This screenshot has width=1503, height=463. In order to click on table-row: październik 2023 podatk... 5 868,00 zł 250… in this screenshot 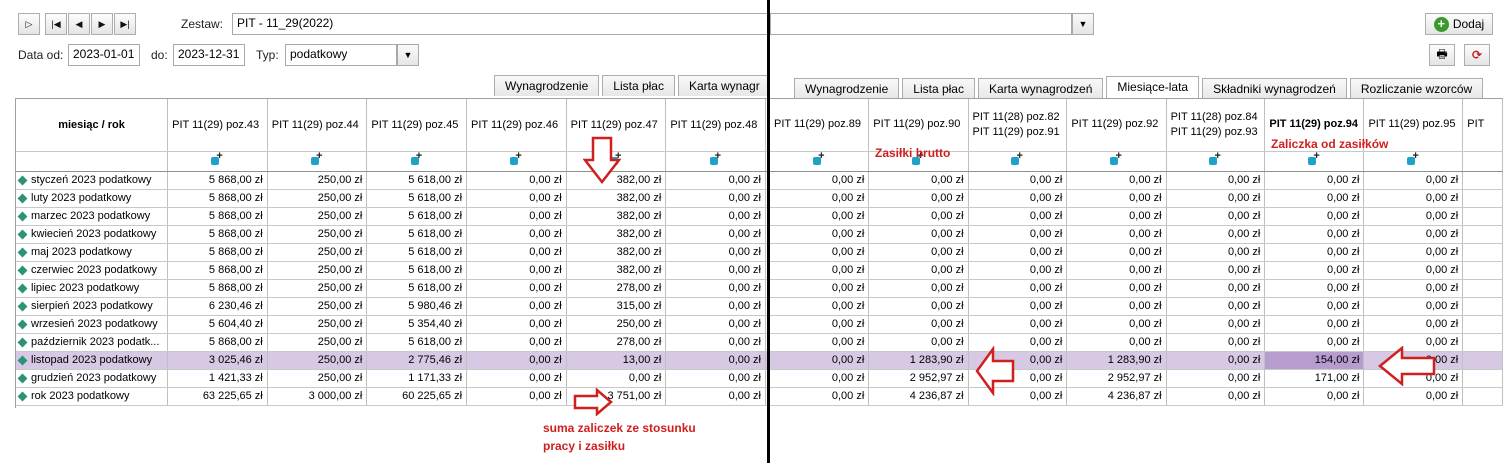, I will do `click(391, 342)`.